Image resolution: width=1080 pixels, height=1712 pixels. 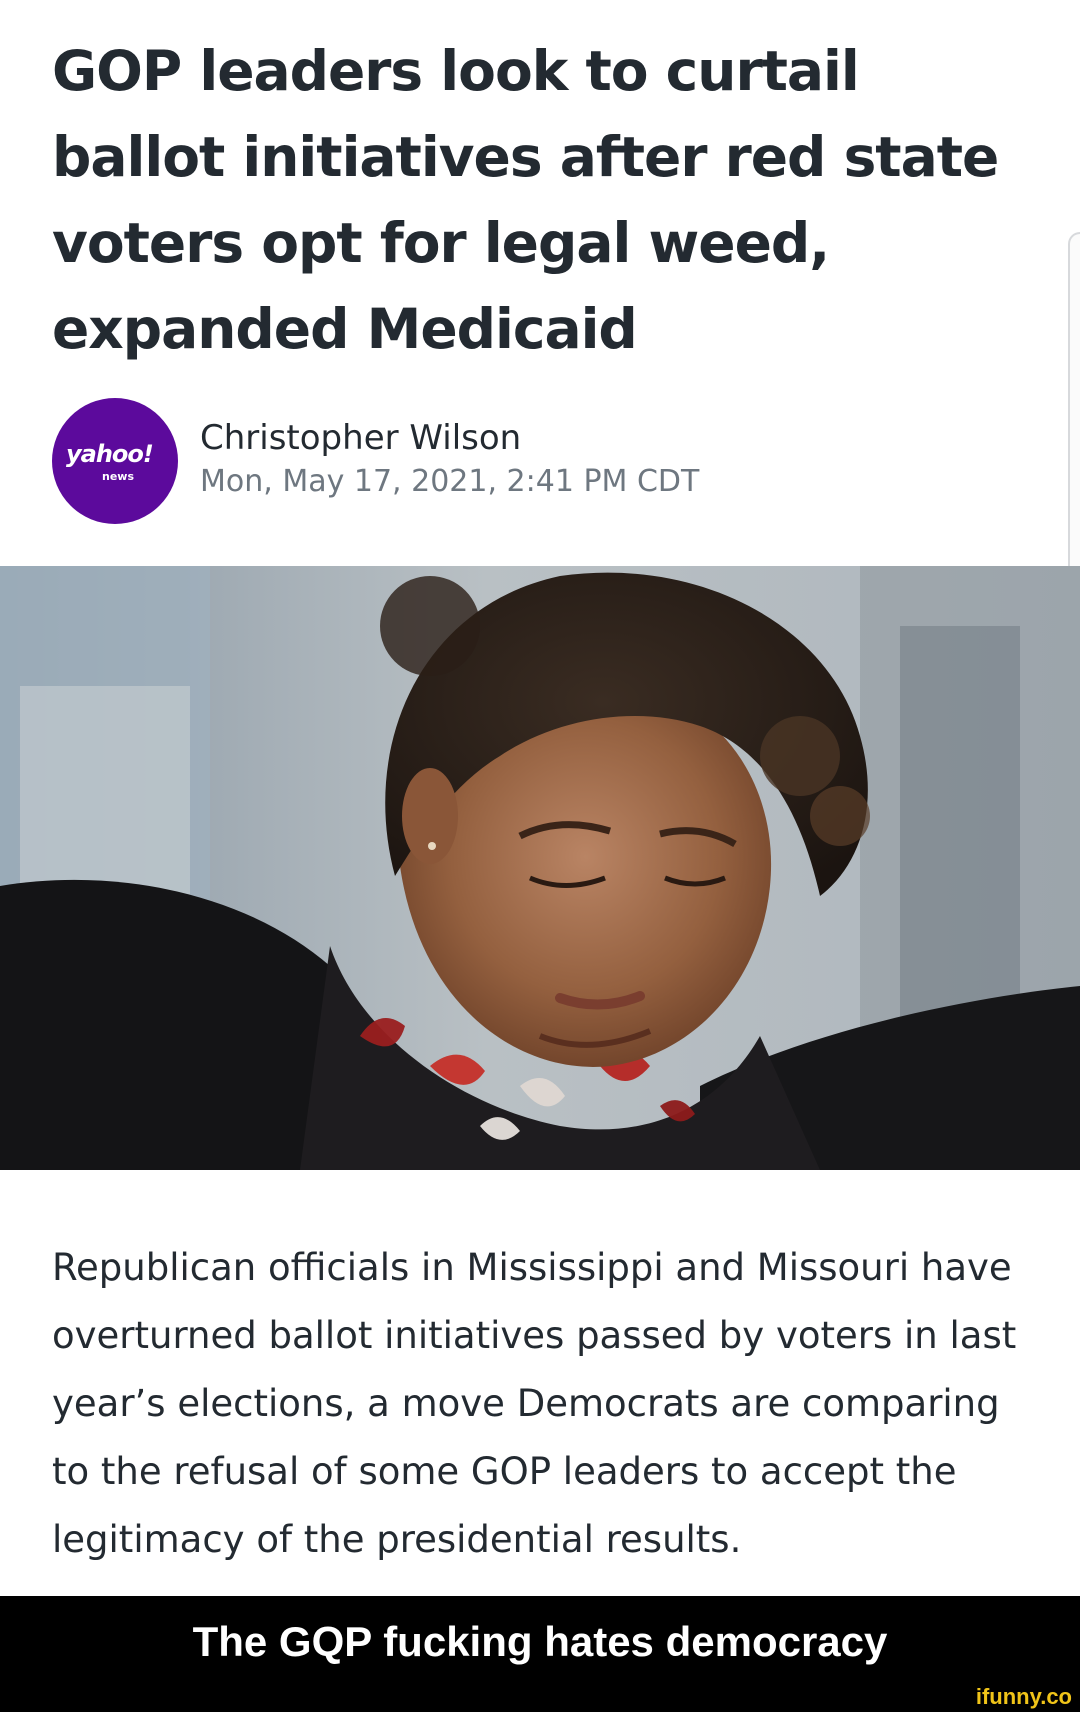 I want to click on ifunny-watermark: ifunny.co, so click(x=1023, y=1696).